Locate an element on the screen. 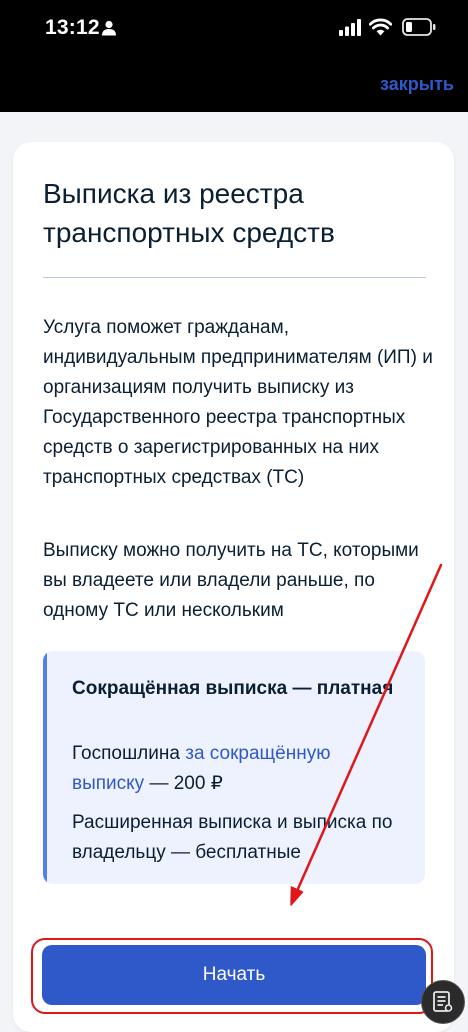  status-time: 13:12 is located at coordinates (72, 27).